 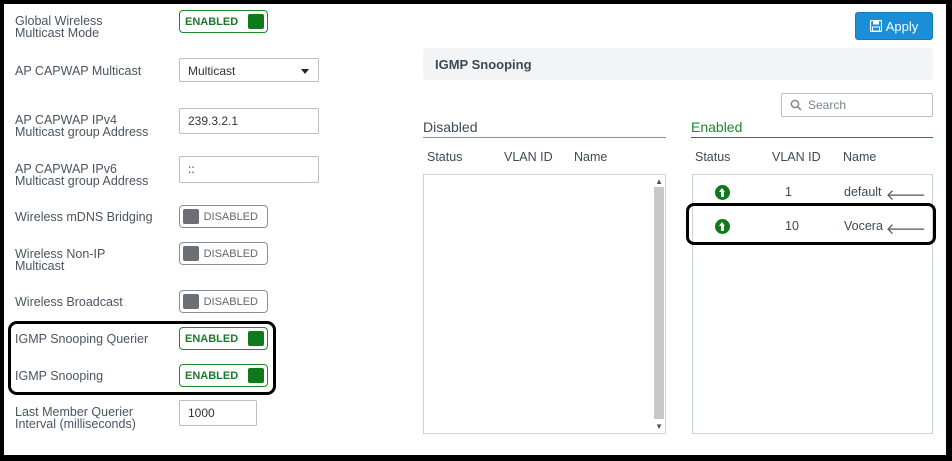 What do you see at coordinates (875, 26) in the screenshot?
I see `save-icon` at bounding box center [875, 26].